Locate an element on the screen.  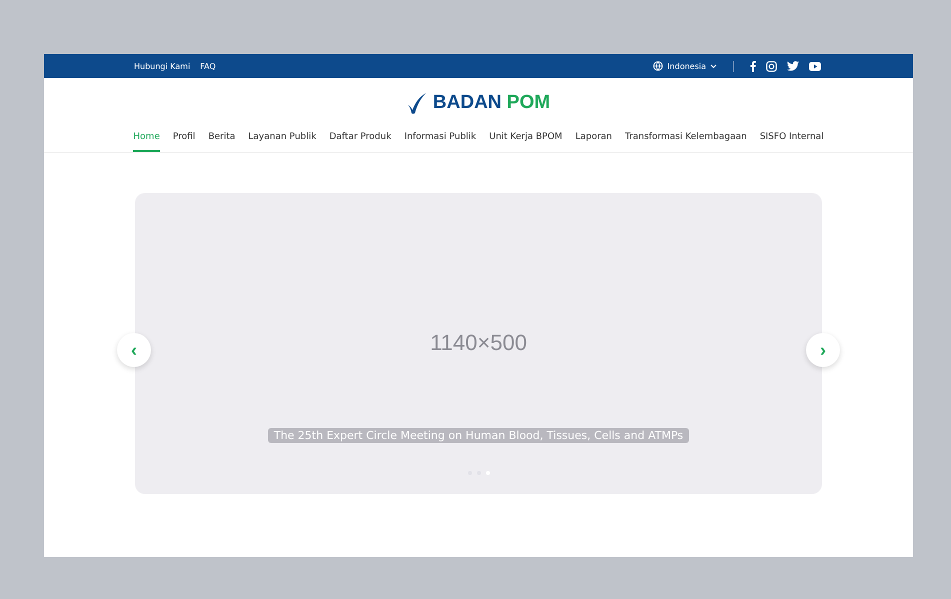
nav-item: Layanan Publik is located at coordinates (282, 140).